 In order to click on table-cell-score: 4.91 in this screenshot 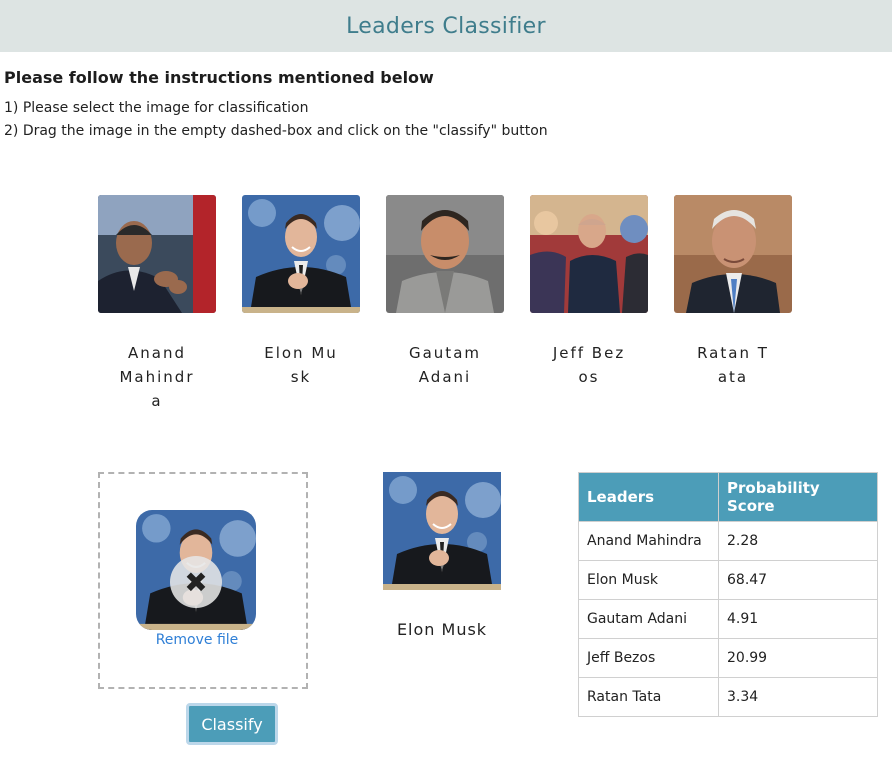, I will do `click(798, 619)`.